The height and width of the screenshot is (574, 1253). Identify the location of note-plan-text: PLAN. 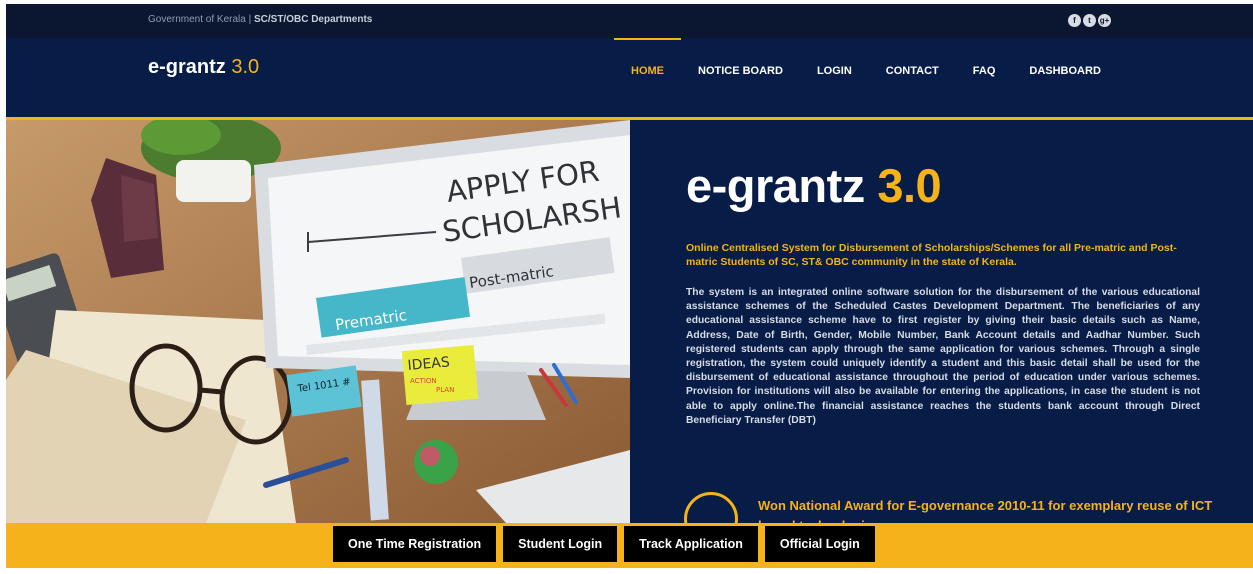
(445, 390).